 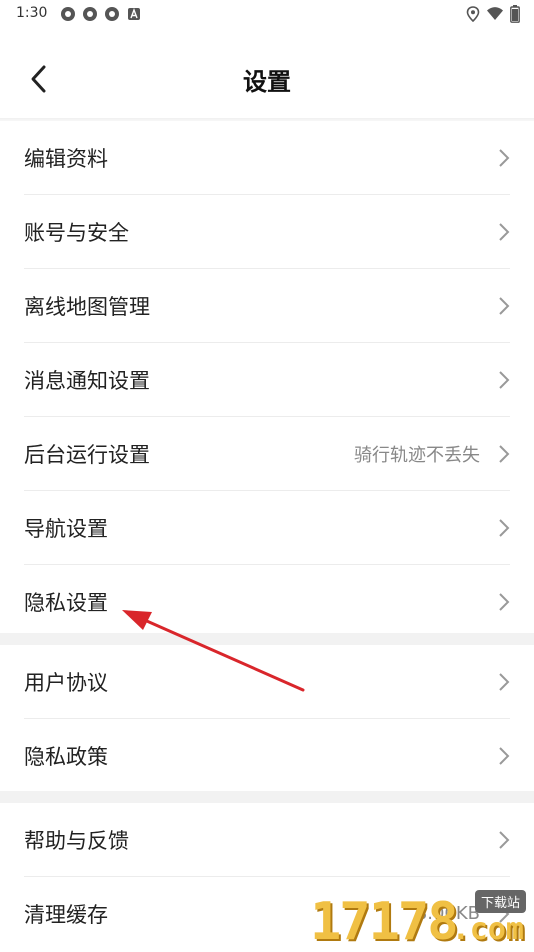 I want to click on settings-item-label: 离线地图管理, so click(x=87, y=306).